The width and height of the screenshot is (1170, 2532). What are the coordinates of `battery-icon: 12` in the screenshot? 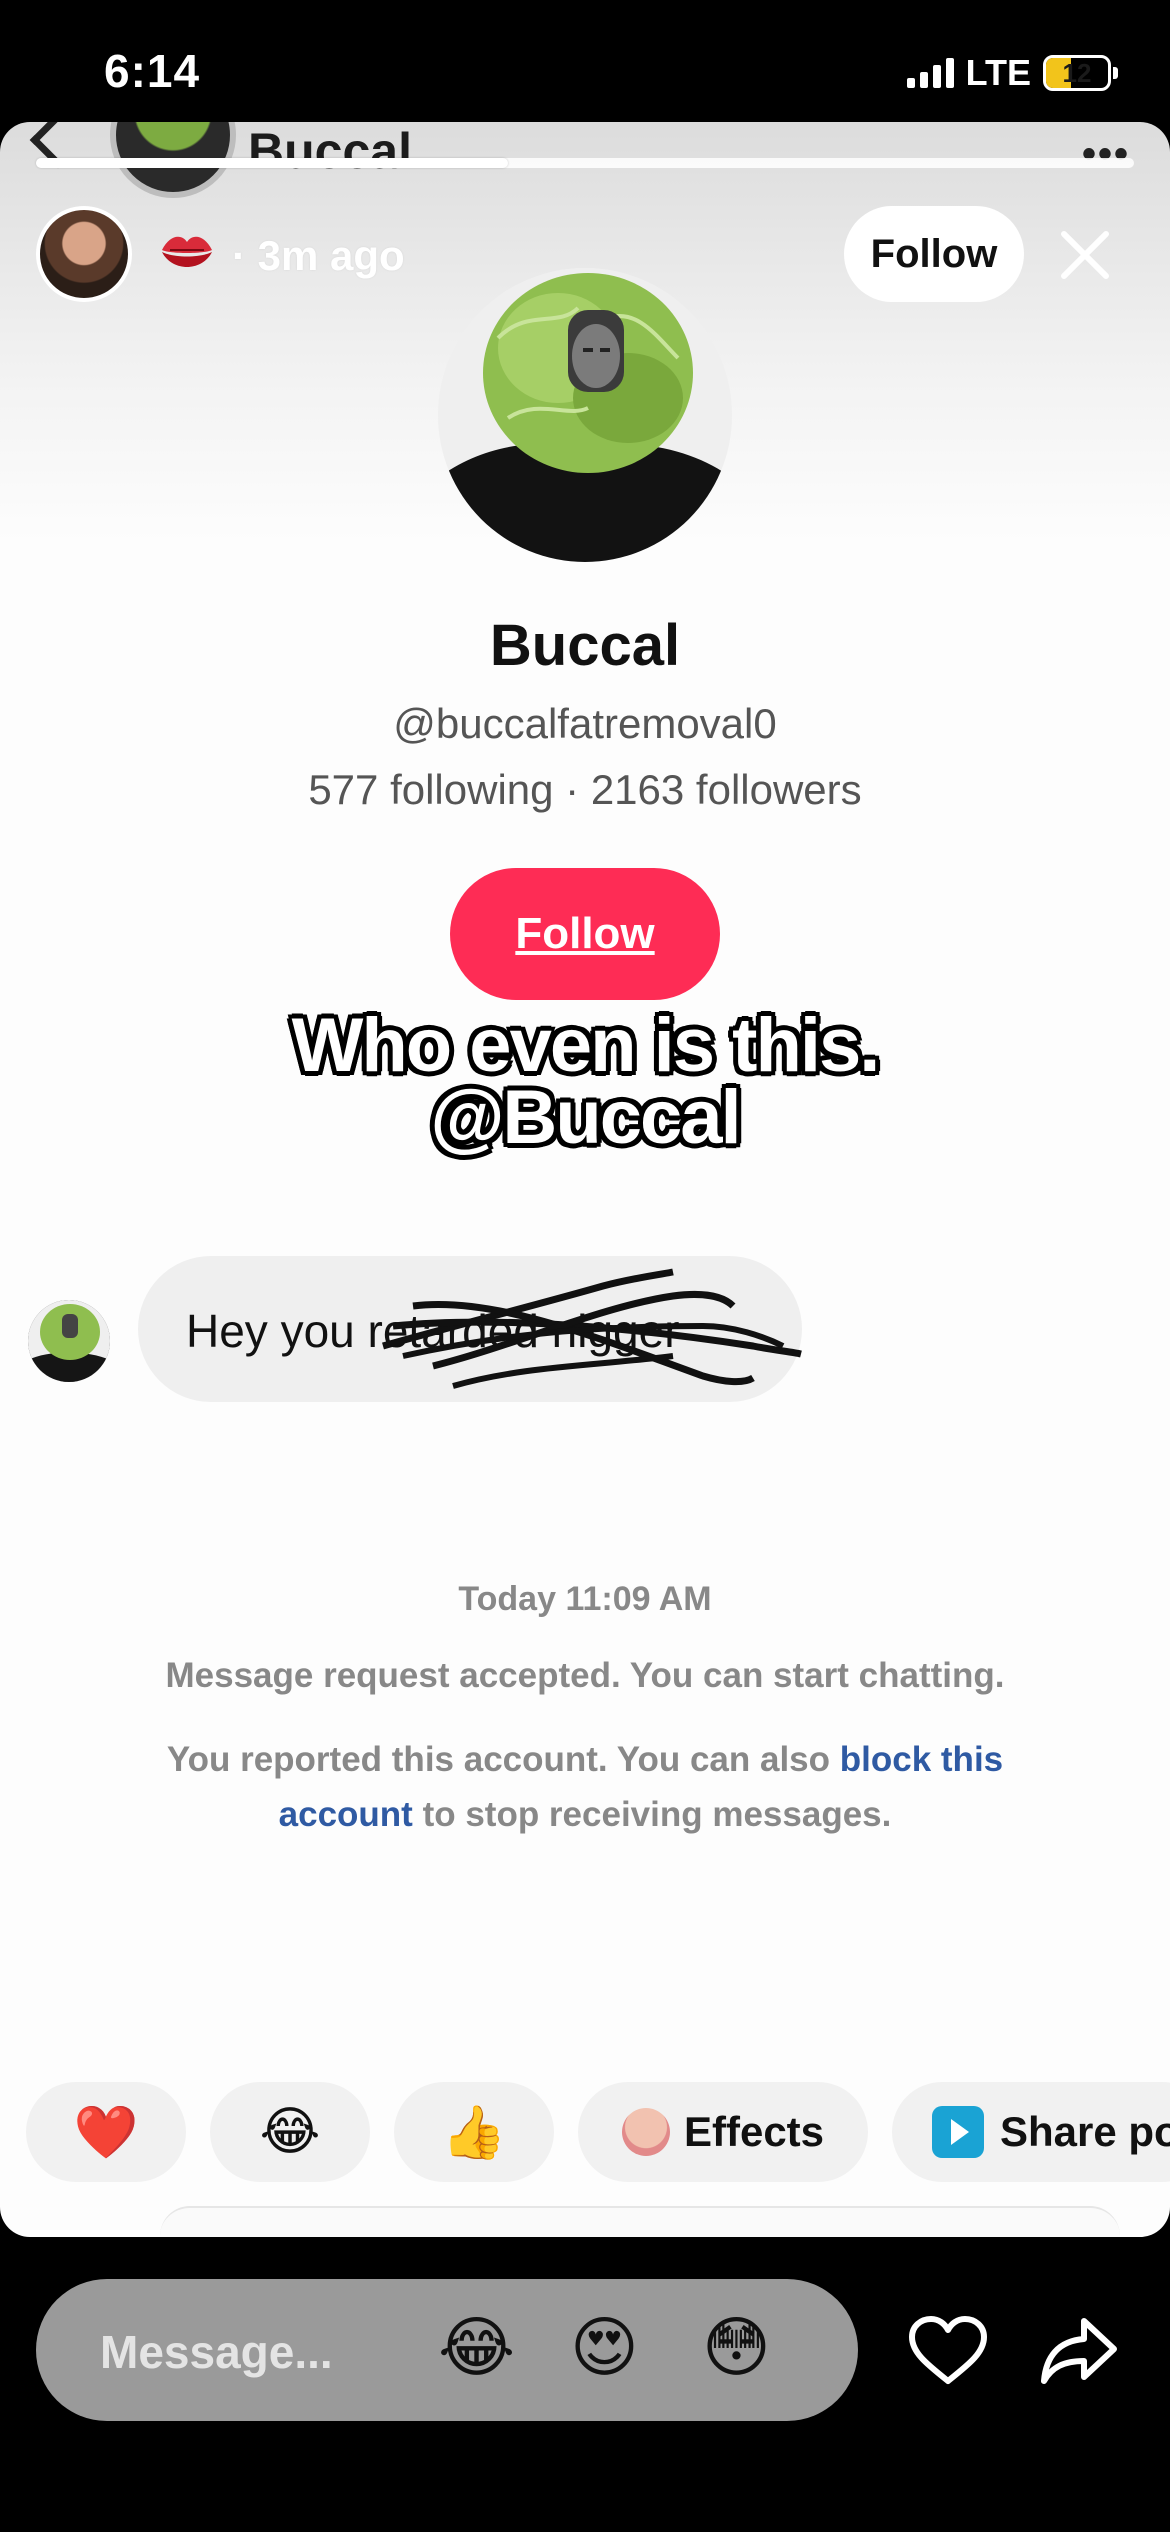 It's located at (1080, 73).